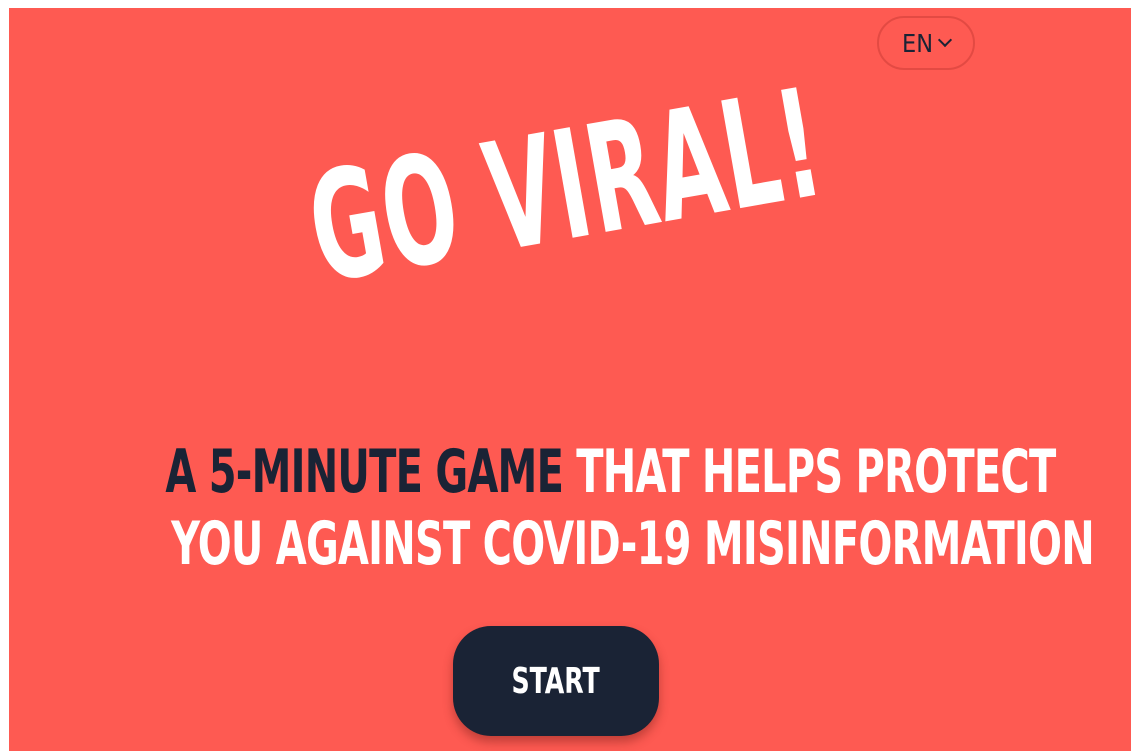 The image size is (1131, 751). I want to click on tagline-line-2: YOU AGAINST COVID-19 MISINFORMATION, so click(570, 544).